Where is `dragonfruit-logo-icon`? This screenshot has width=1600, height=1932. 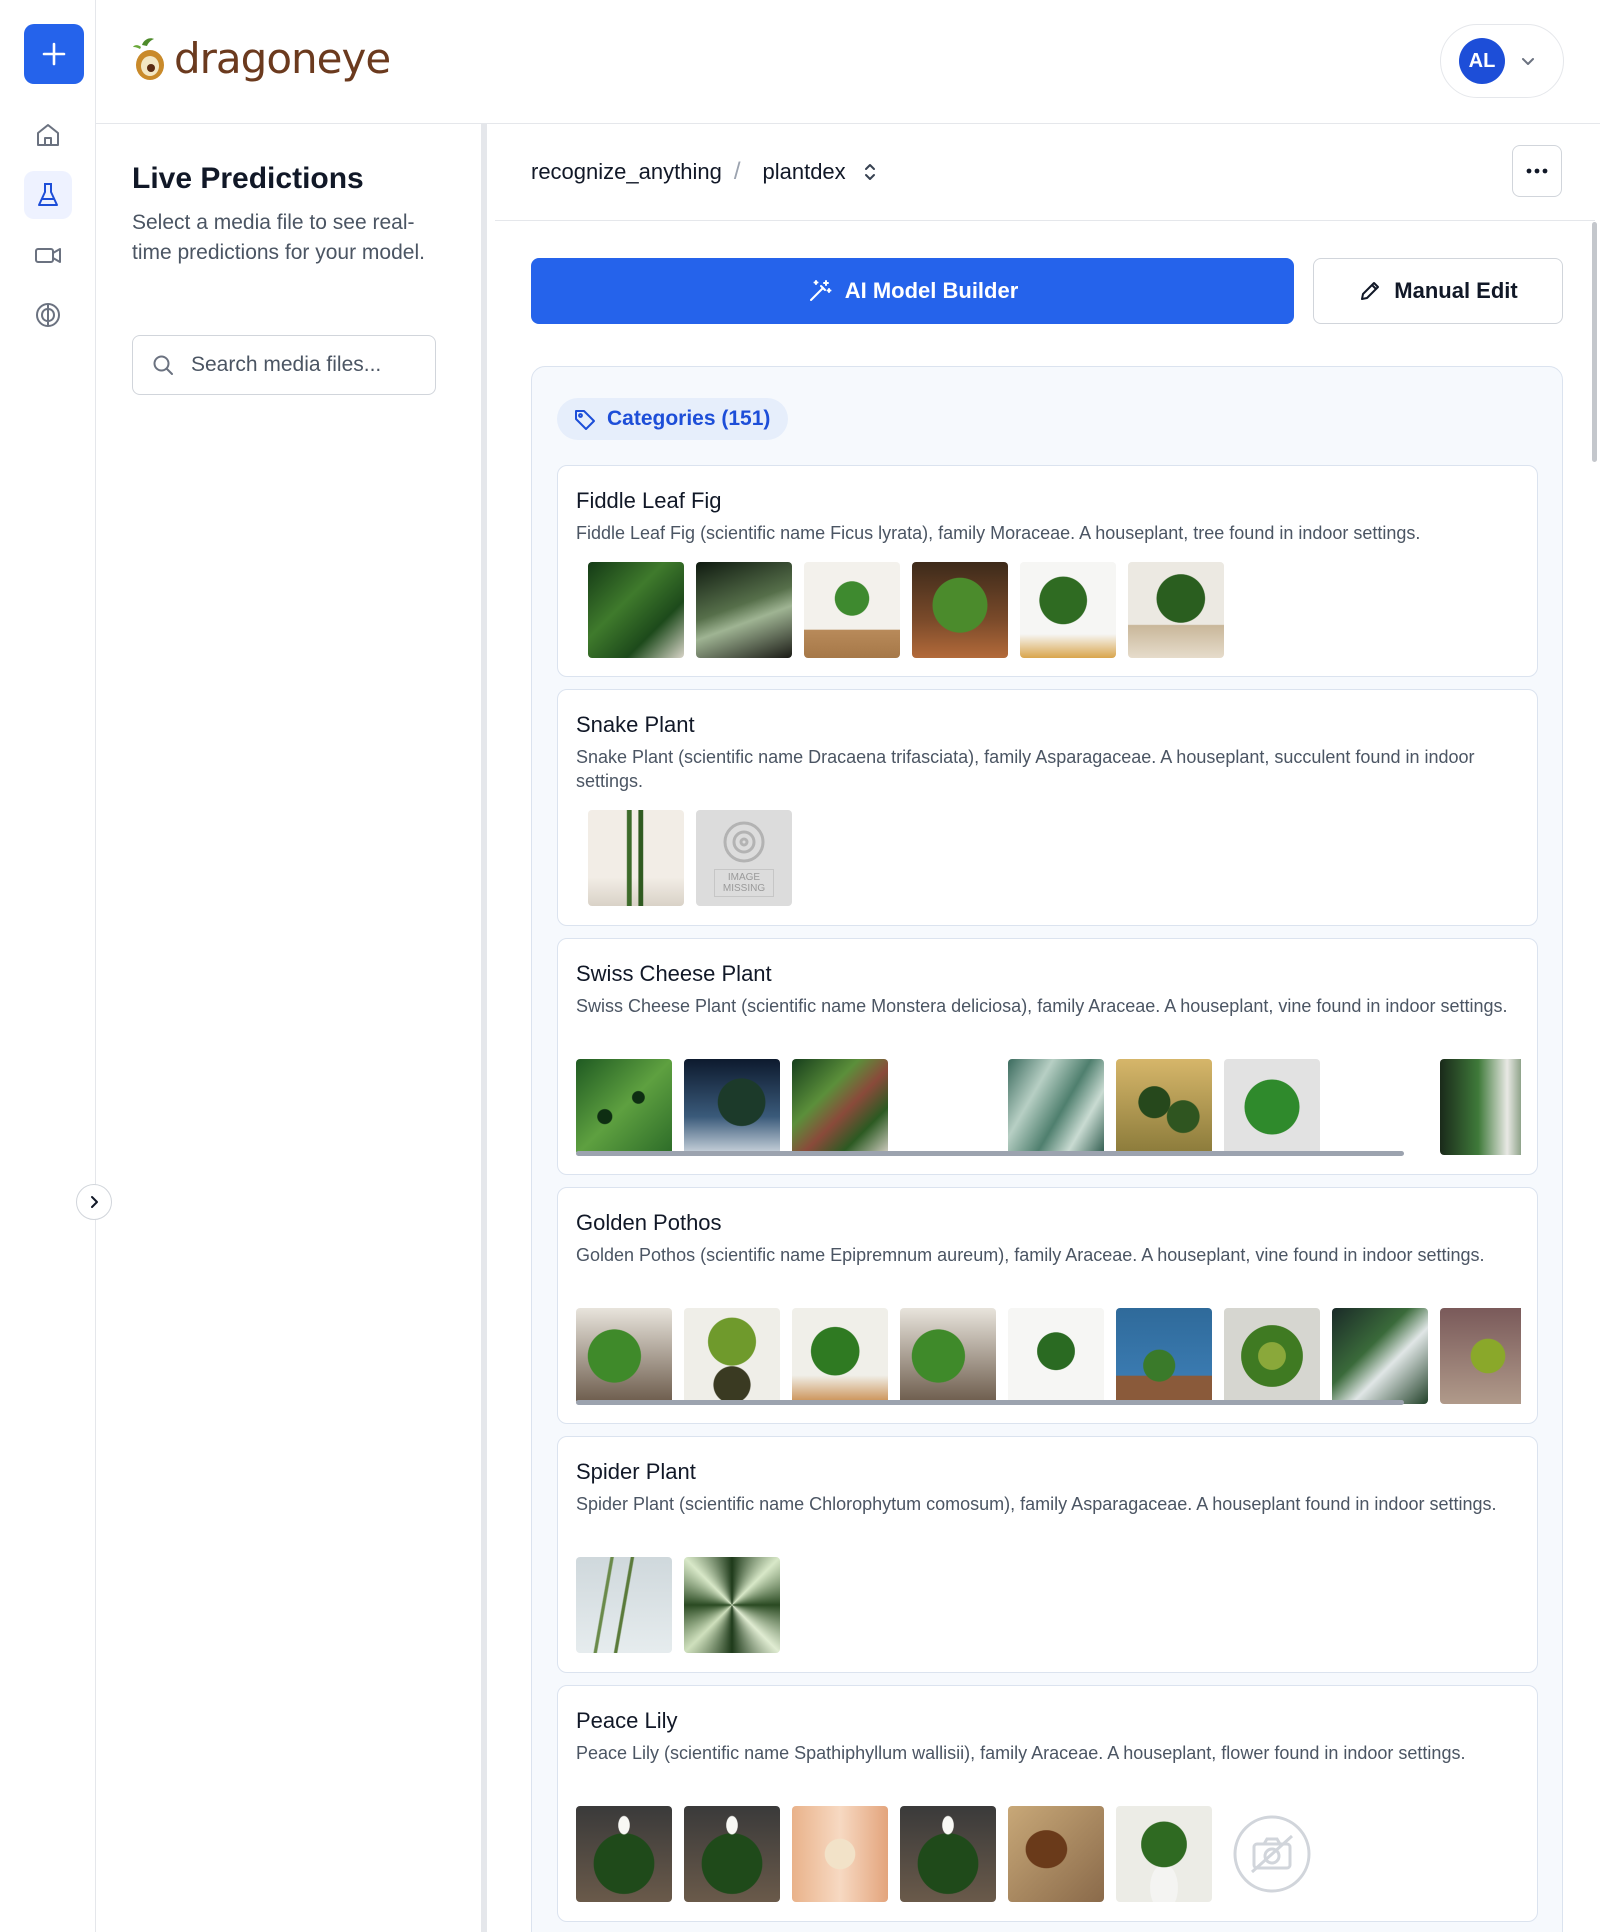 dragonfruit-logo-icon is located at coordinates (148, 58).